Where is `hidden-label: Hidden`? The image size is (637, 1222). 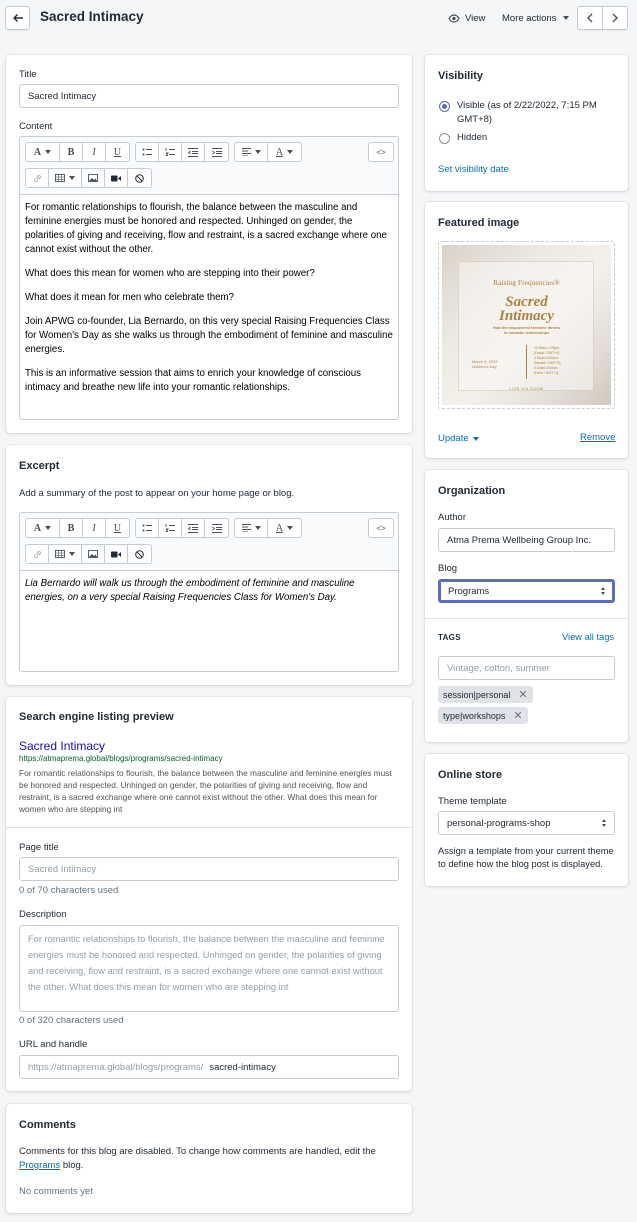
hidden-label: Hidden is located at coordinates (472, 137).